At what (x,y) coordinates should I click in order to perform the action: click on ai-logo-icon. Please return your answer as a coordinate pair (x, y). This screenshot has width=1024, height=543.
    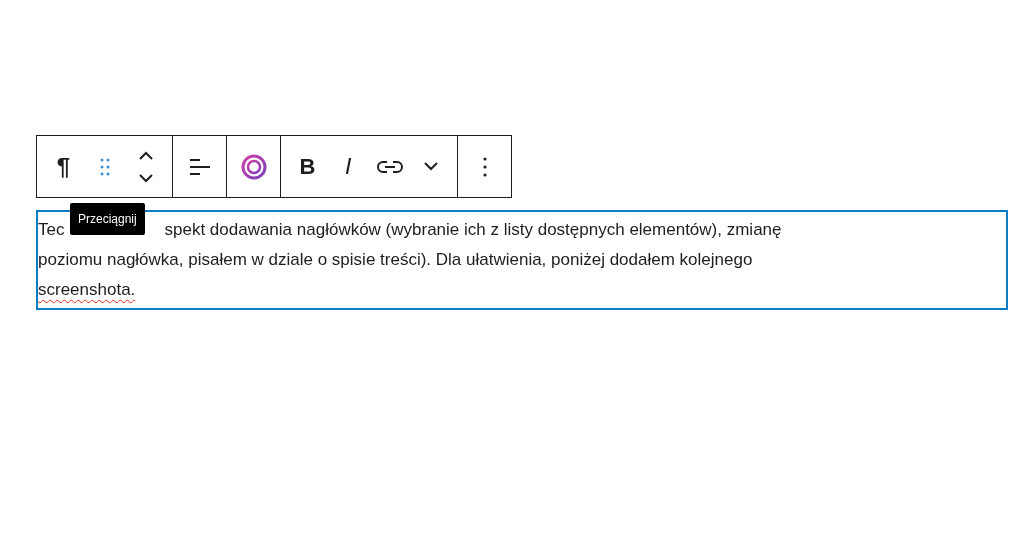
    Looking at the image, I should click on (253, 166).